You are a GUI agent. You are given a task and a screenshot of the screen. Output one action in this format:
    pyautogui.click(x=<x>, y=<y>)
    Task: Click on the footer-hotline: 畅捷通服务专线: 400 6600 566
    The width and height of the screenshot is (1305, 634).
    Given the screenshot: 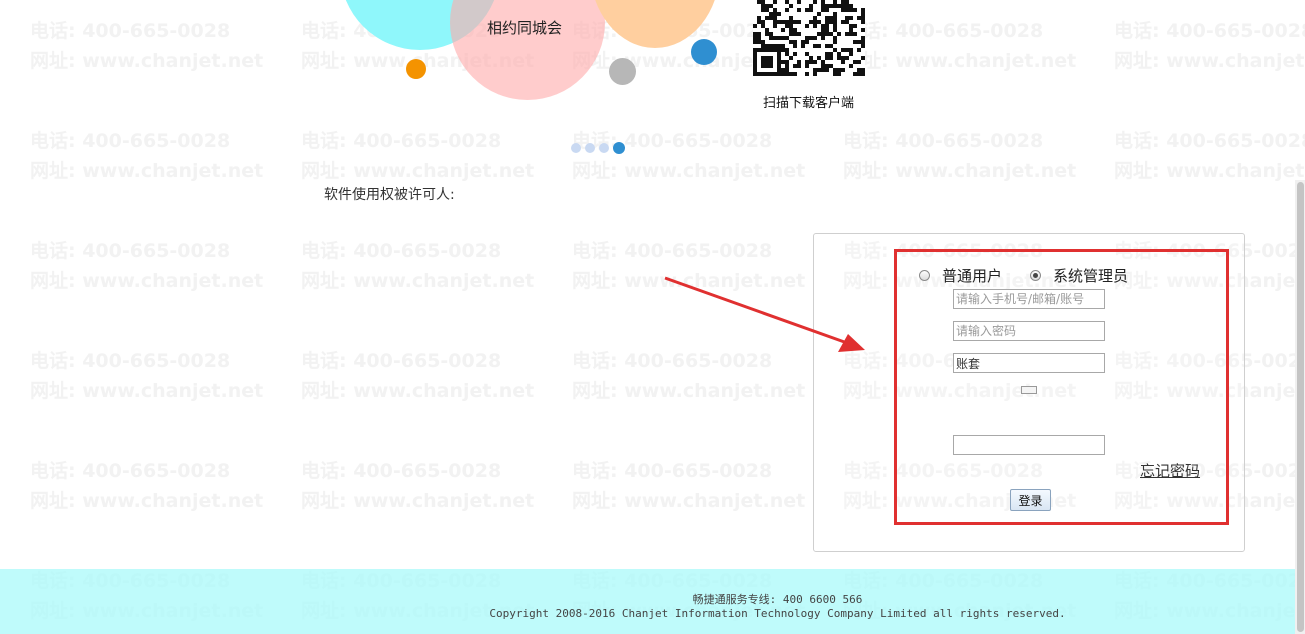 What is the action you would take?
    pyautogui.click(x=777, y=599)
    